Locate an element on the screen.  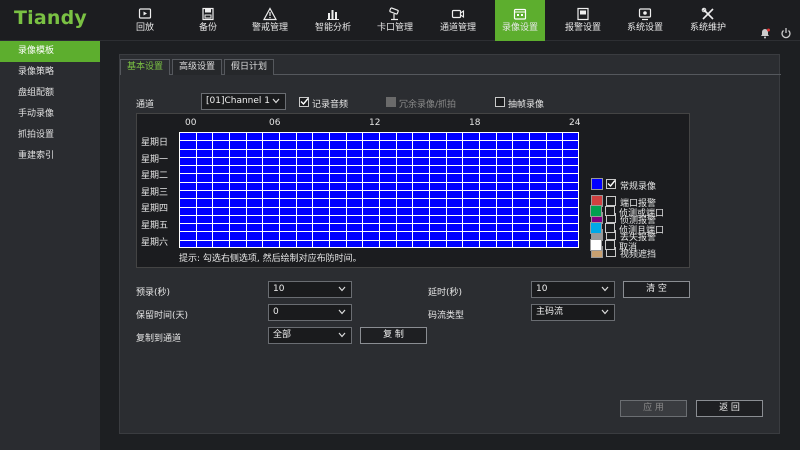
sidebar-item-snapshot-settings: 抓拍设置 is located at coordinates (50, 135).